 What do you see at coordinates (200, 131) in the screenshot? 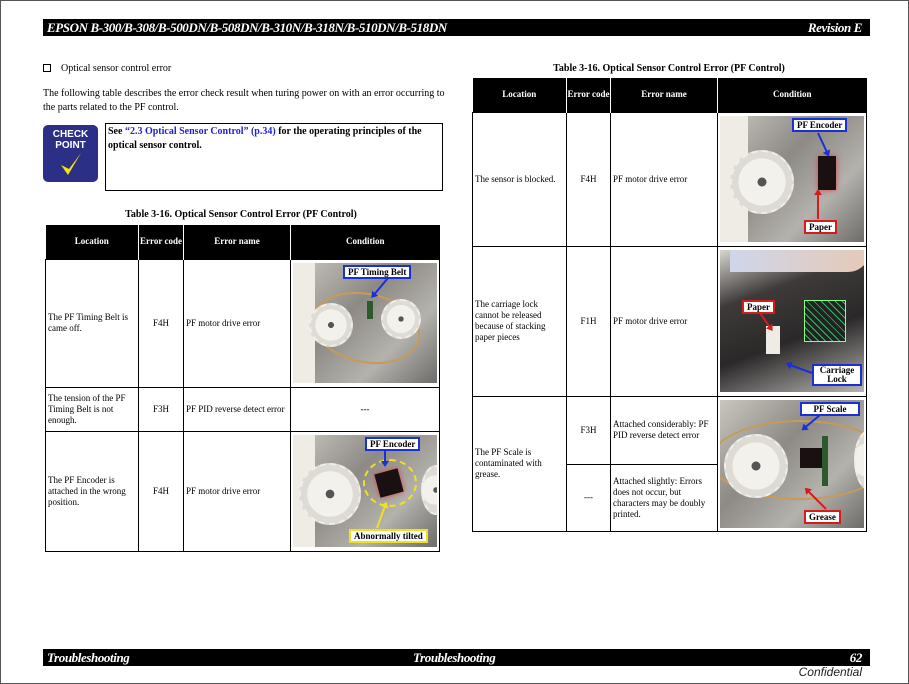
I see `reference-link: “2.3 Optical Sensor Control” (p.34)` at bounding box center [200, 131].